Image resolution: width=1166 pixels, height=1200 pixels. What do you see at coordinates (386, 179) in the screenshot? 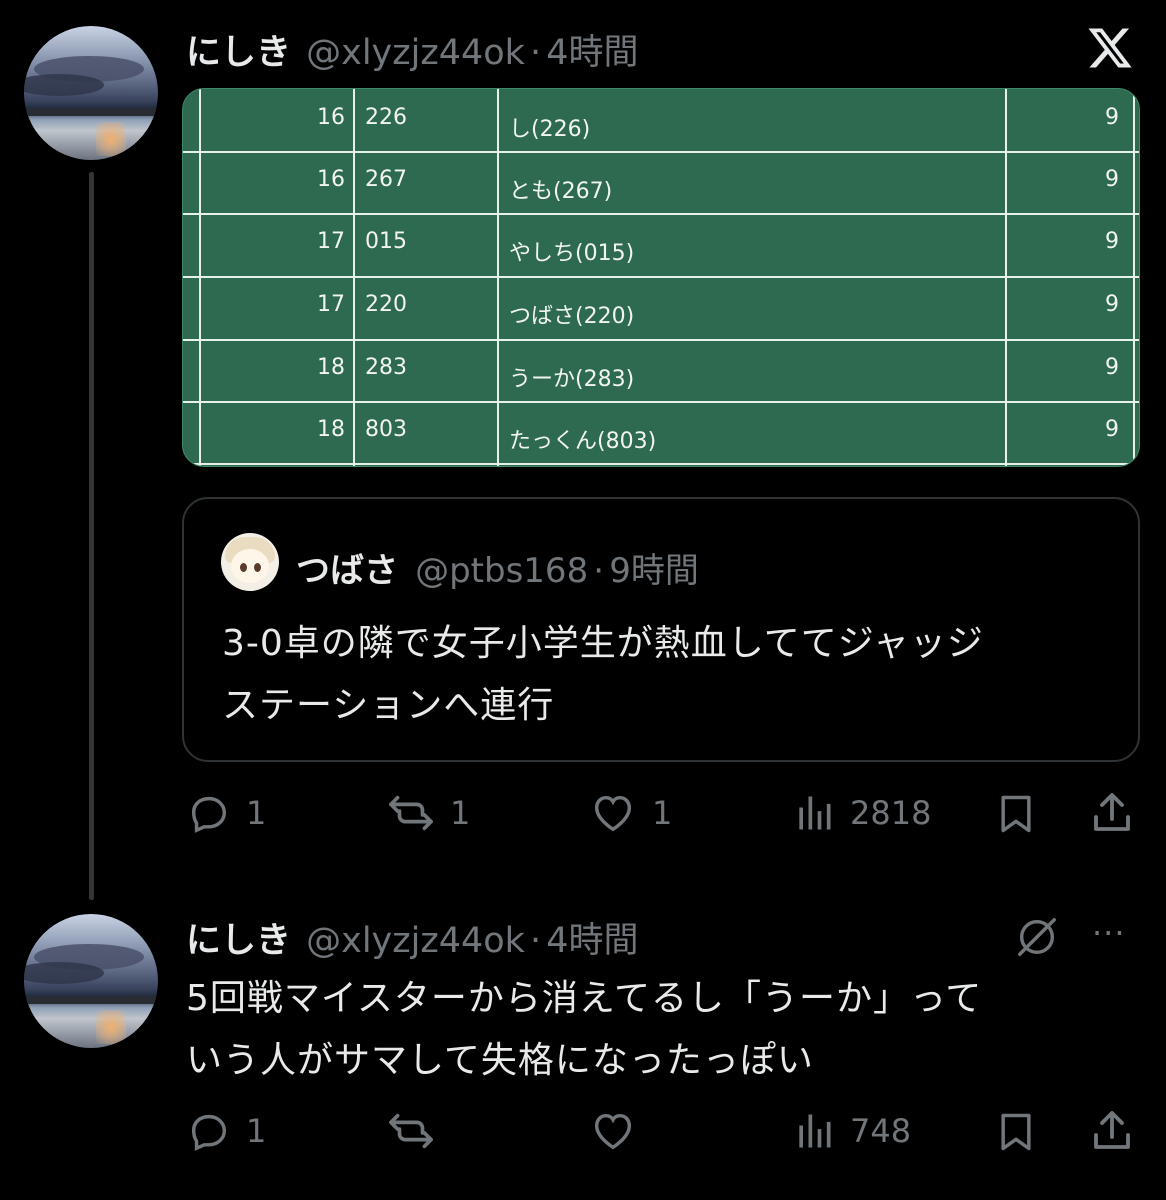
I see `id-cell: 267` at bounding box center [386, 179].